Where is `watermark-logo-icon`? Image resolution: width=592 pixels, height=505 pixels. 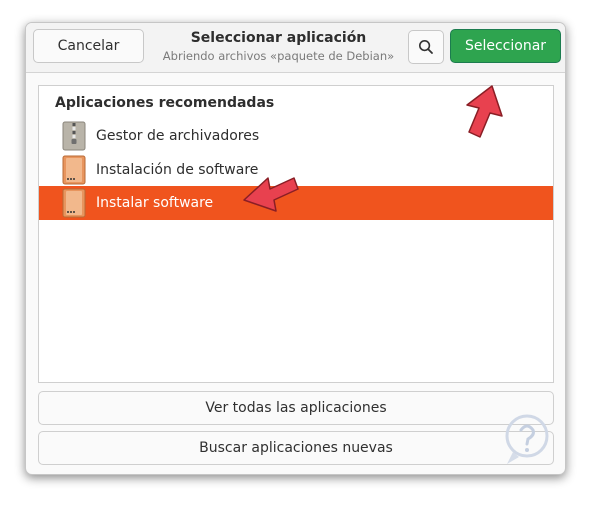 watermark-logo-icon is located at coordinates (527, 439).